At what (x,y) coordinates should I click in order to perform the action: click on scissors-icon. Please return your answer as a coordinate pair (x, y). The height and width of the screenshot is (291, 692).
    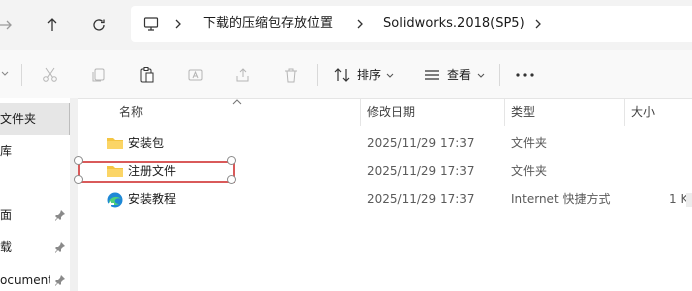
    Looking at the image, I should click on (50, 74).